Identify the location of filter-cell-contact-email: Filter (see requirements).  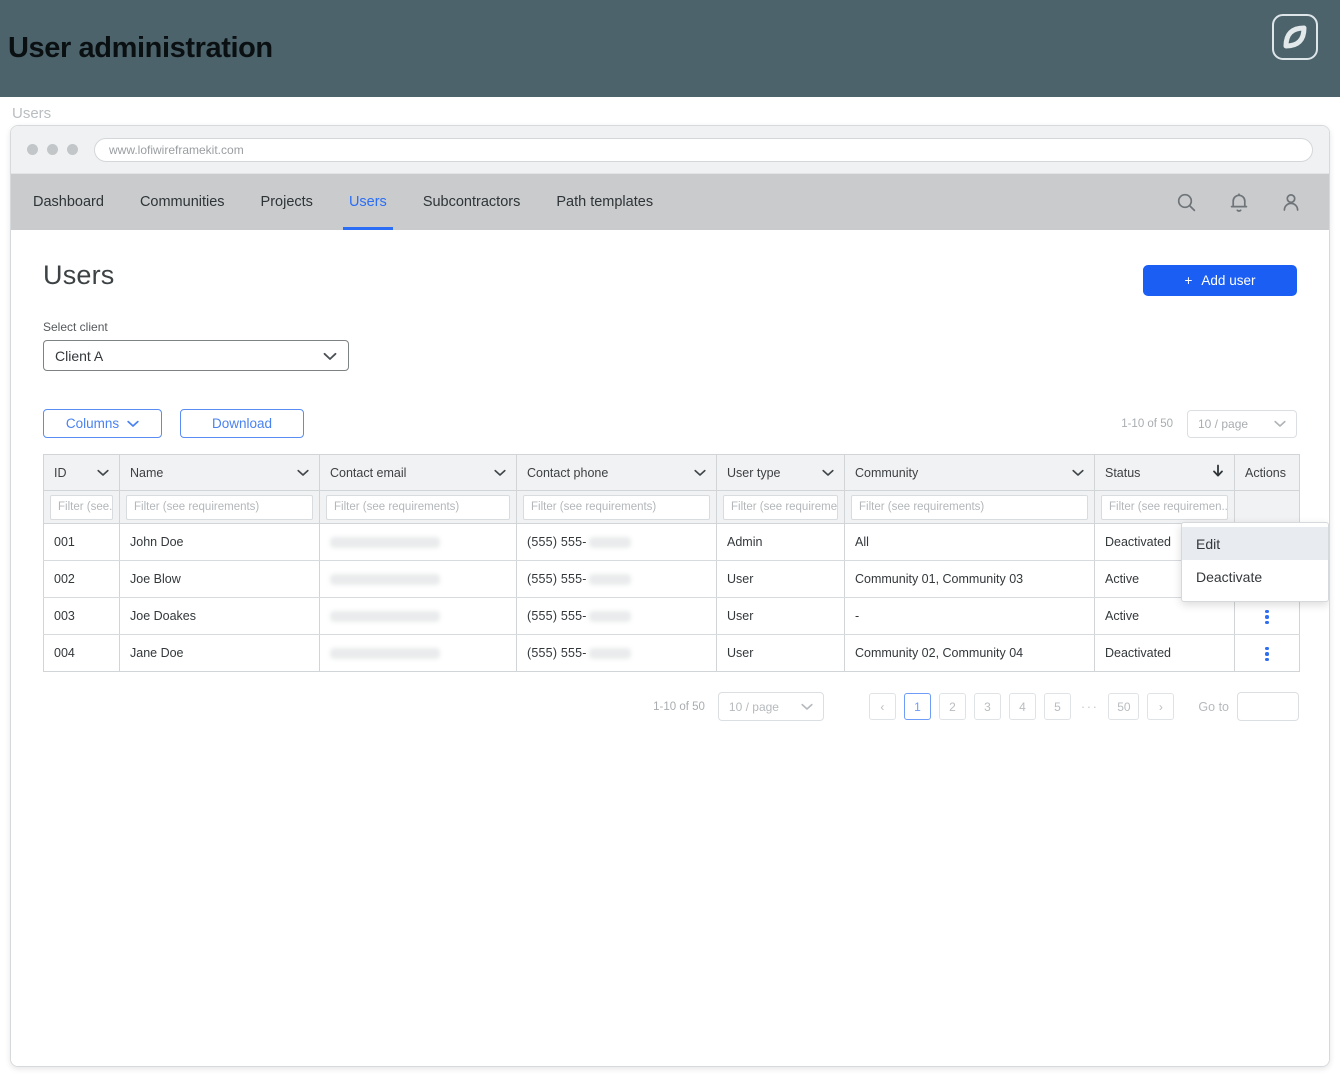
(418, 507).